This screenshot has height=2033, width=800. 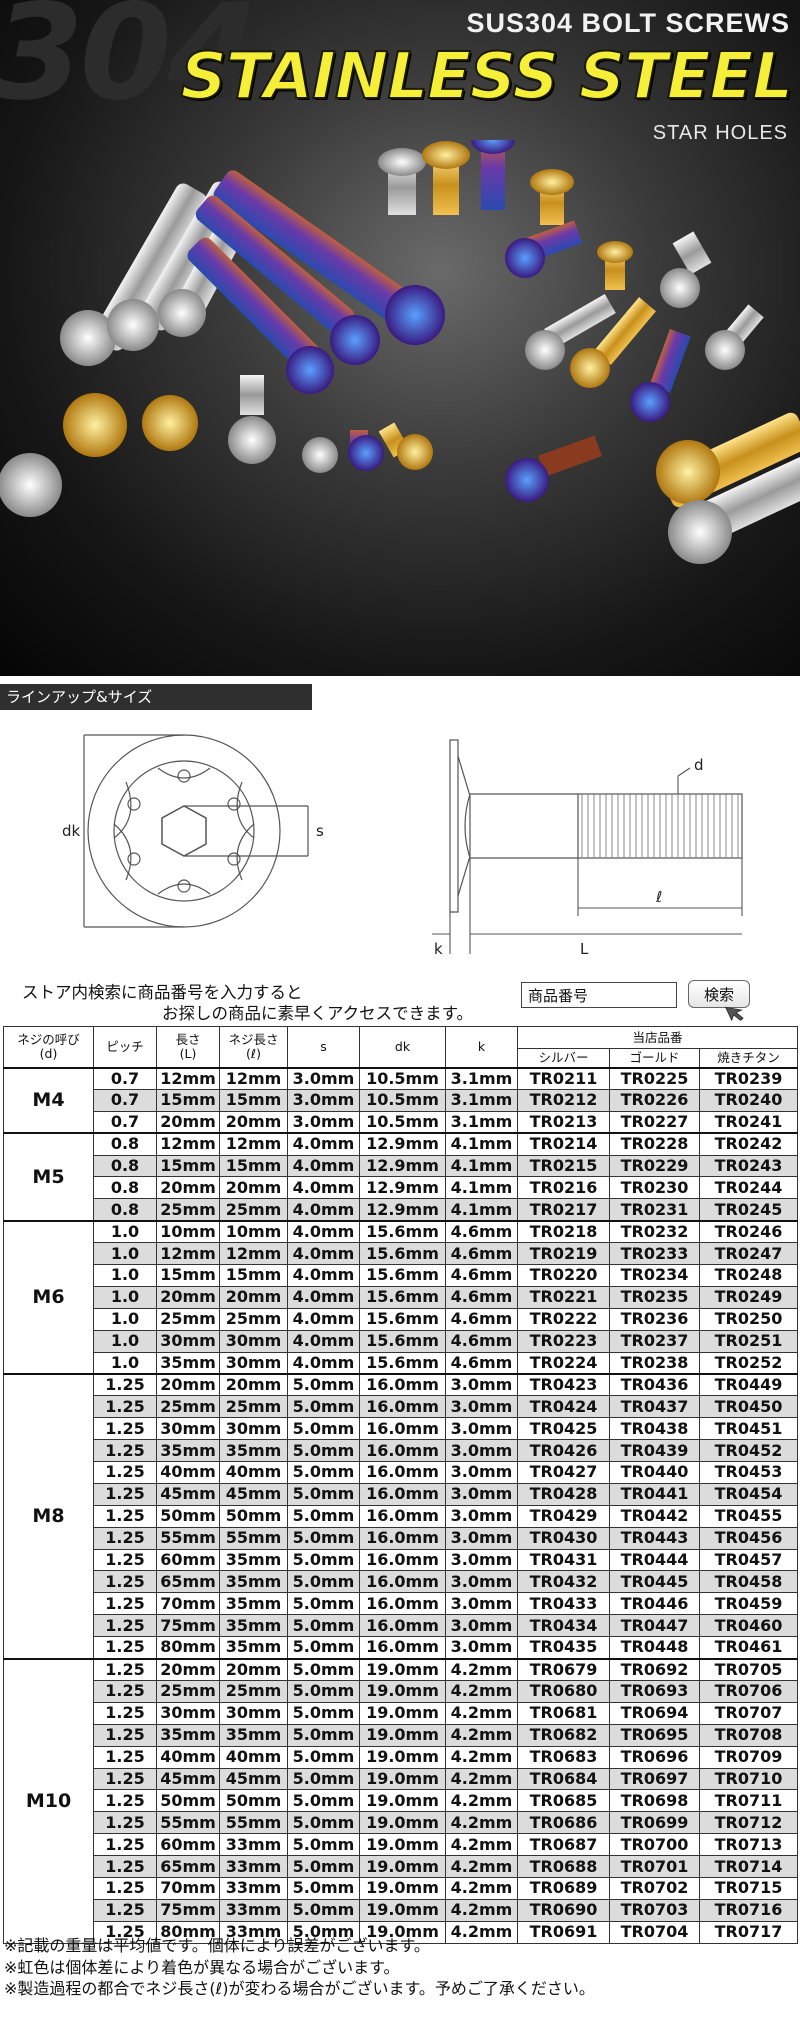 What do you see at coordinates (654, 1626) in the screenshot?
I see `gold-part-cell: TR0447` at bounding box center [654, 1626].